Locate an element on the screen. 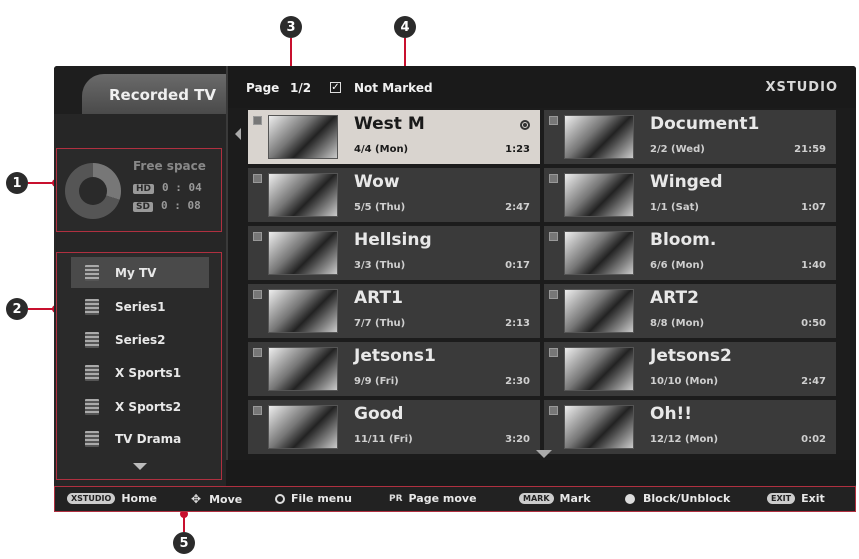 This screenshot has height=559, width=859. callout-4: 4 is located at coordinates (405, 27).